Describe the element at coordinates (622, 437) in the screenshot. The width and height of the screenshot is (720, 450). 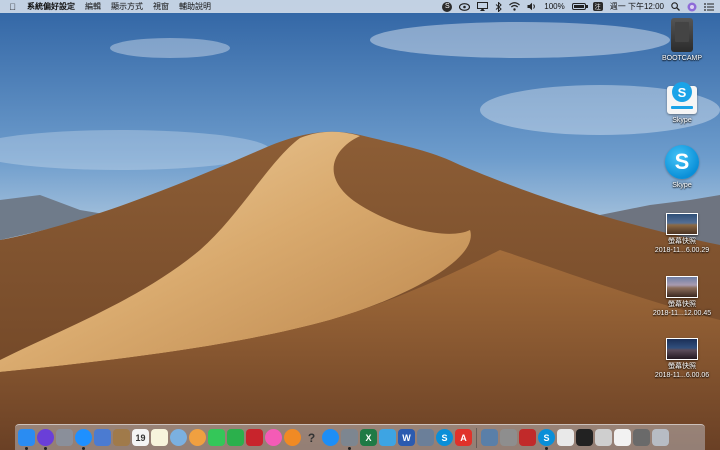
I see `file-icon` at that location.